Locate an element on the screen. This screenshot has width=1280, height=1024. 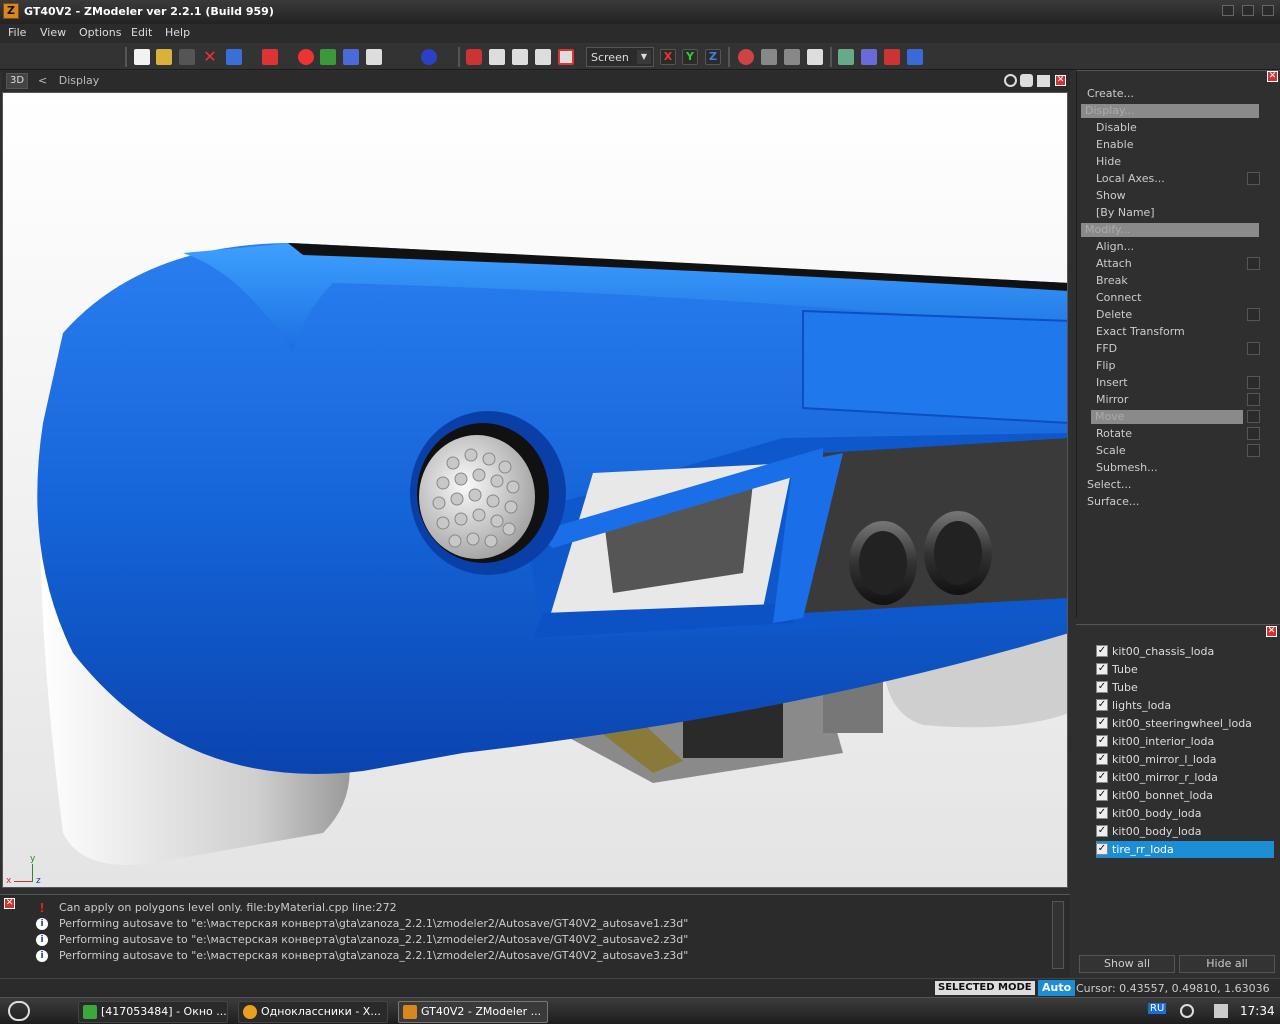
object-item-selected: ✓ tire_rr_loda is located at coordinates (1185, 849).